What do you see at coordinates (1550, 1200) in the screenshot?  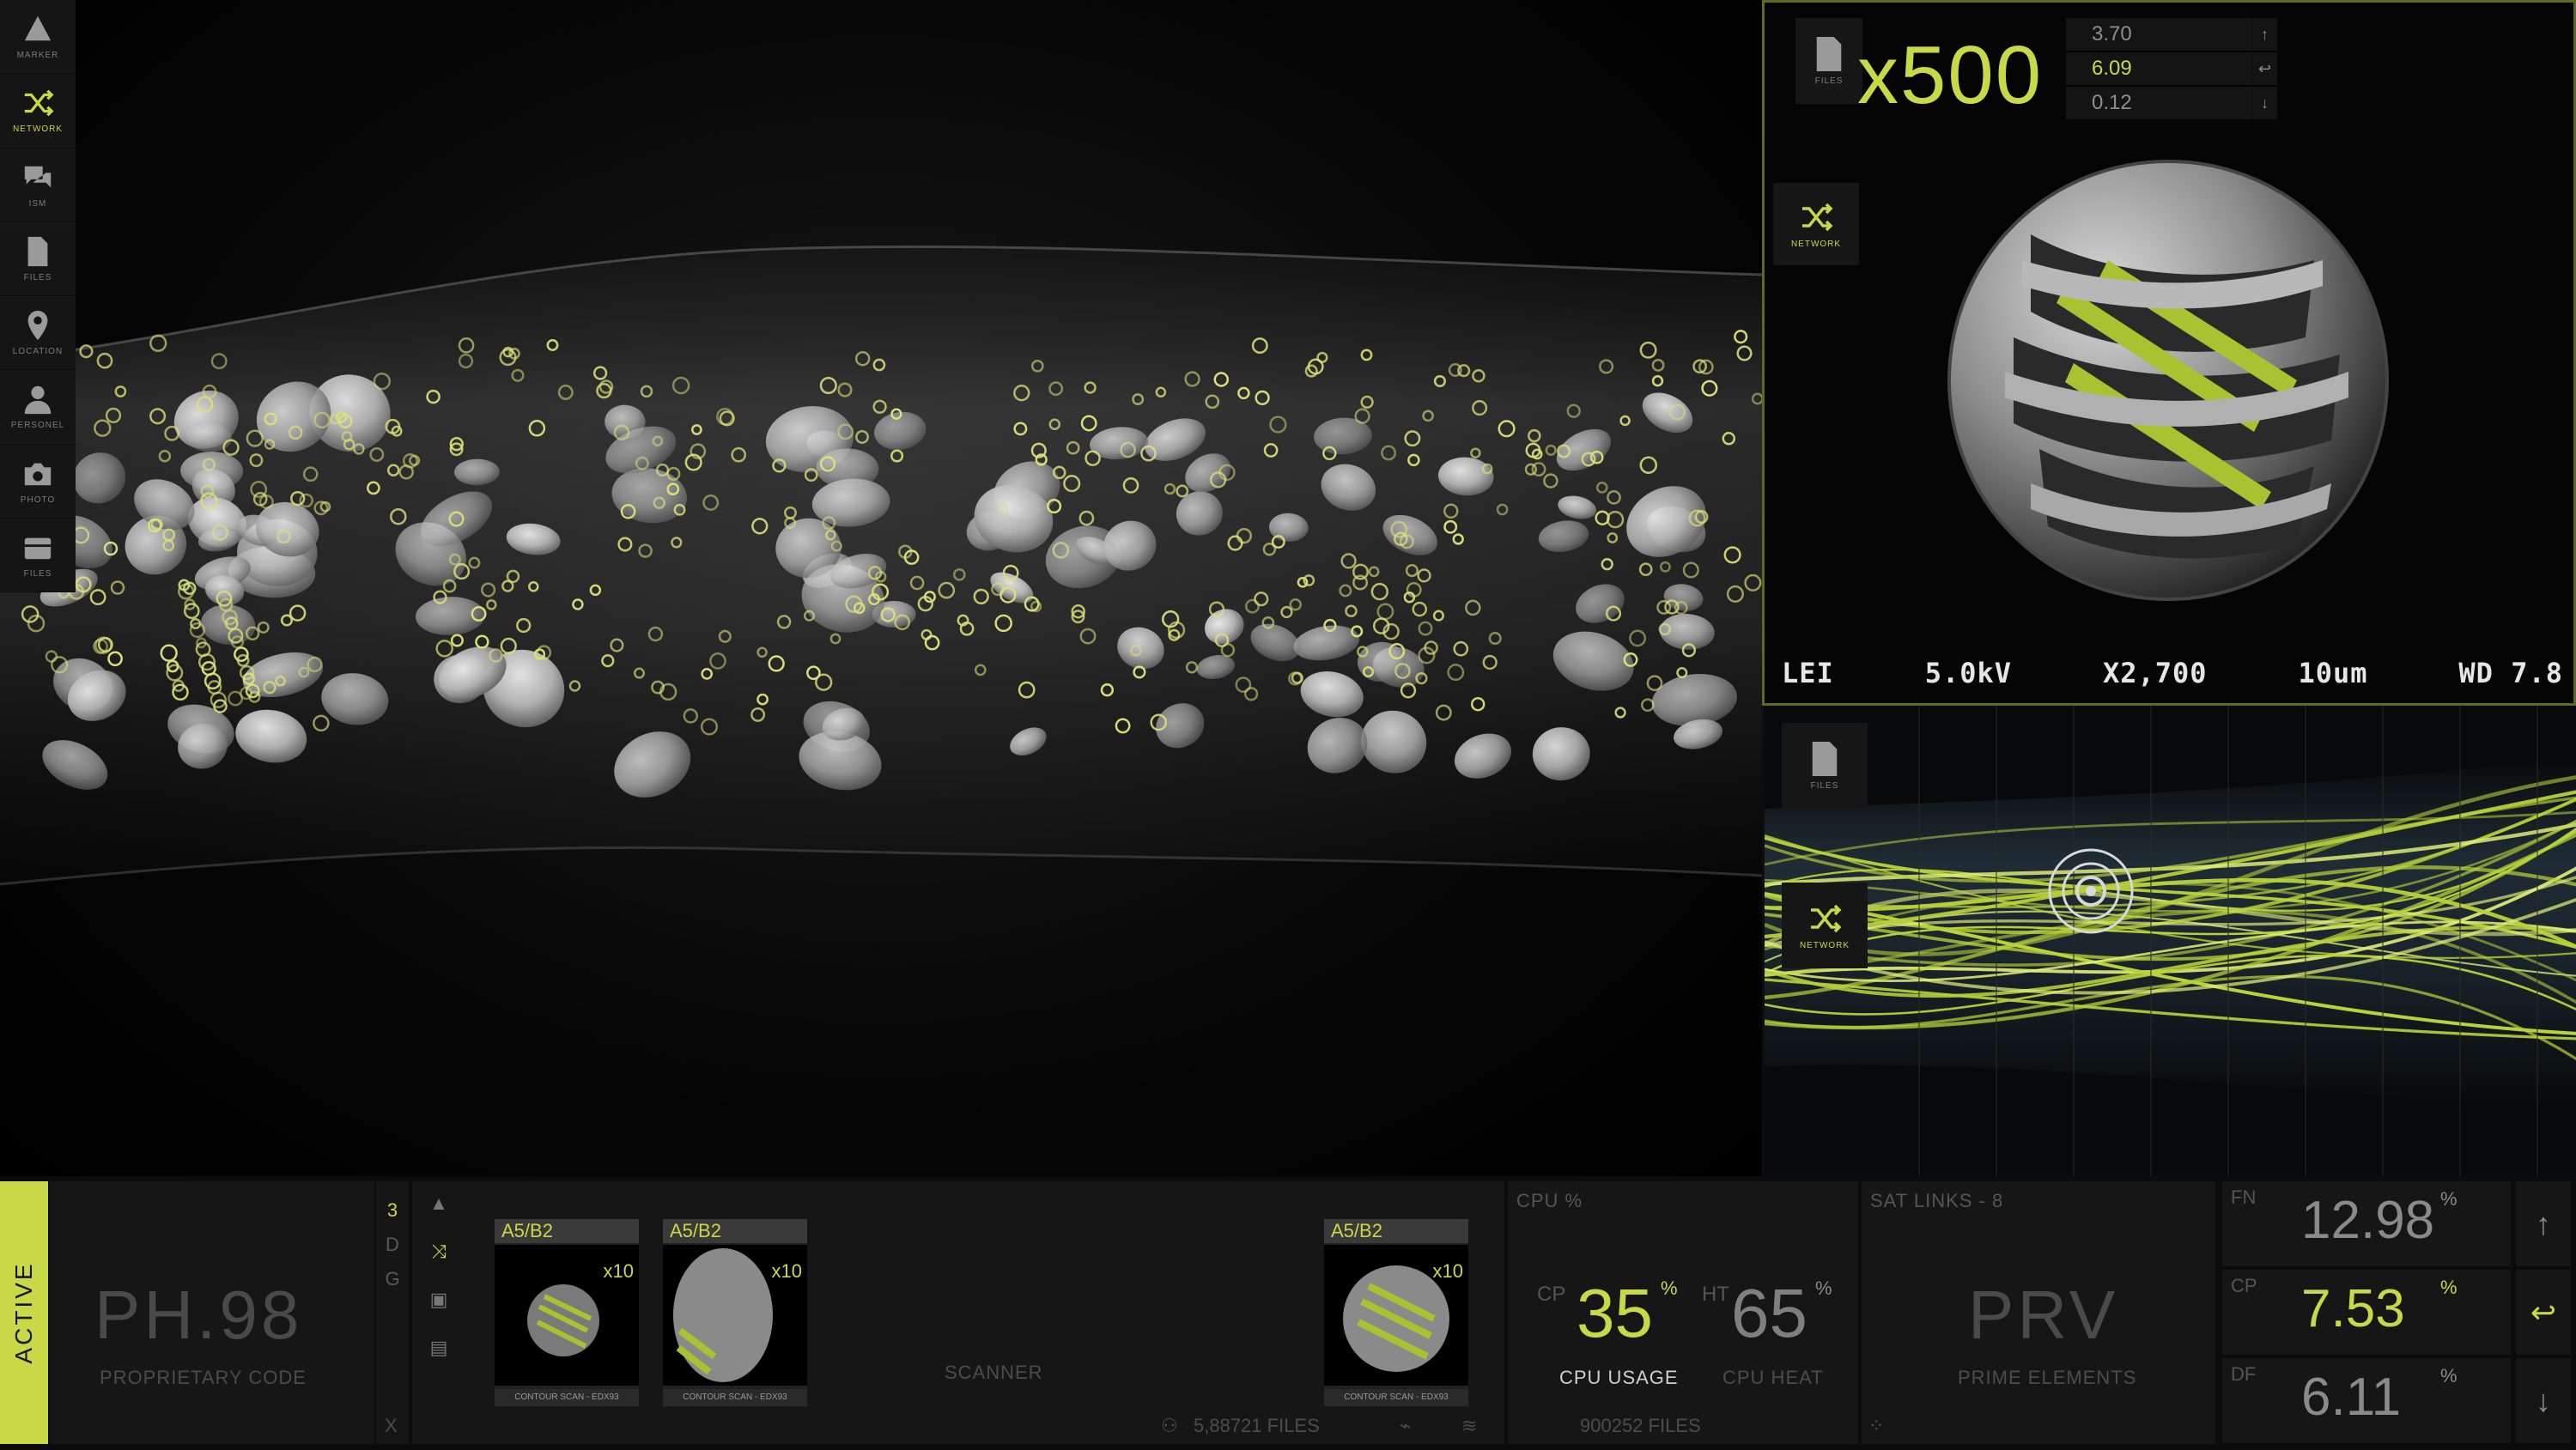 I see `cpu-title: CPU %` at bounding box center [1550, 1200].